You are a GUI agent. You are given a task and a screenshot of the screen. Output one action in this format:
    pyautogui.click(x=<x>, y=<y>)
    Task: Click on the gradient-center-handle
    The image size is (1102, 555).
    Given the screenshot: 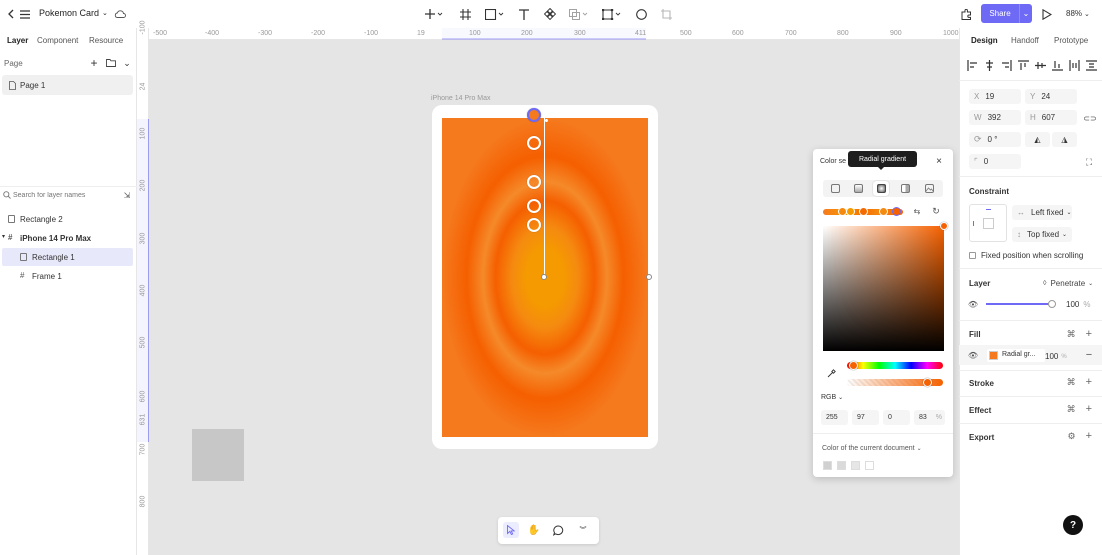 What is the action you would take?
    pyautogui.click(x=544, y=277)
    